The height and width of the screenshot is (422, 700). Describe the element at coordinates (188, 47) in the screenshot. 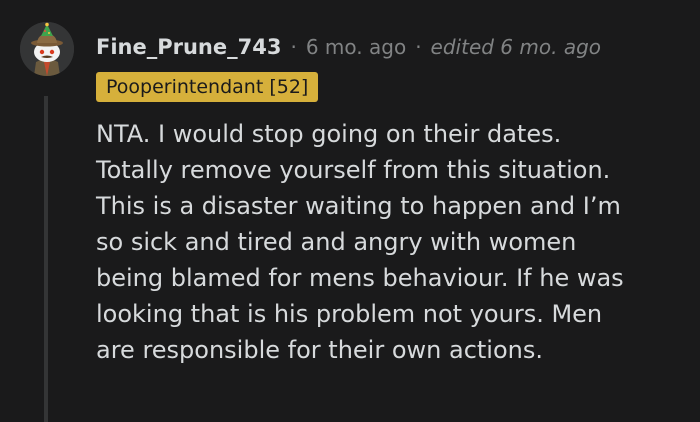

I see `author-username: Fine_Prune_743` at that location.